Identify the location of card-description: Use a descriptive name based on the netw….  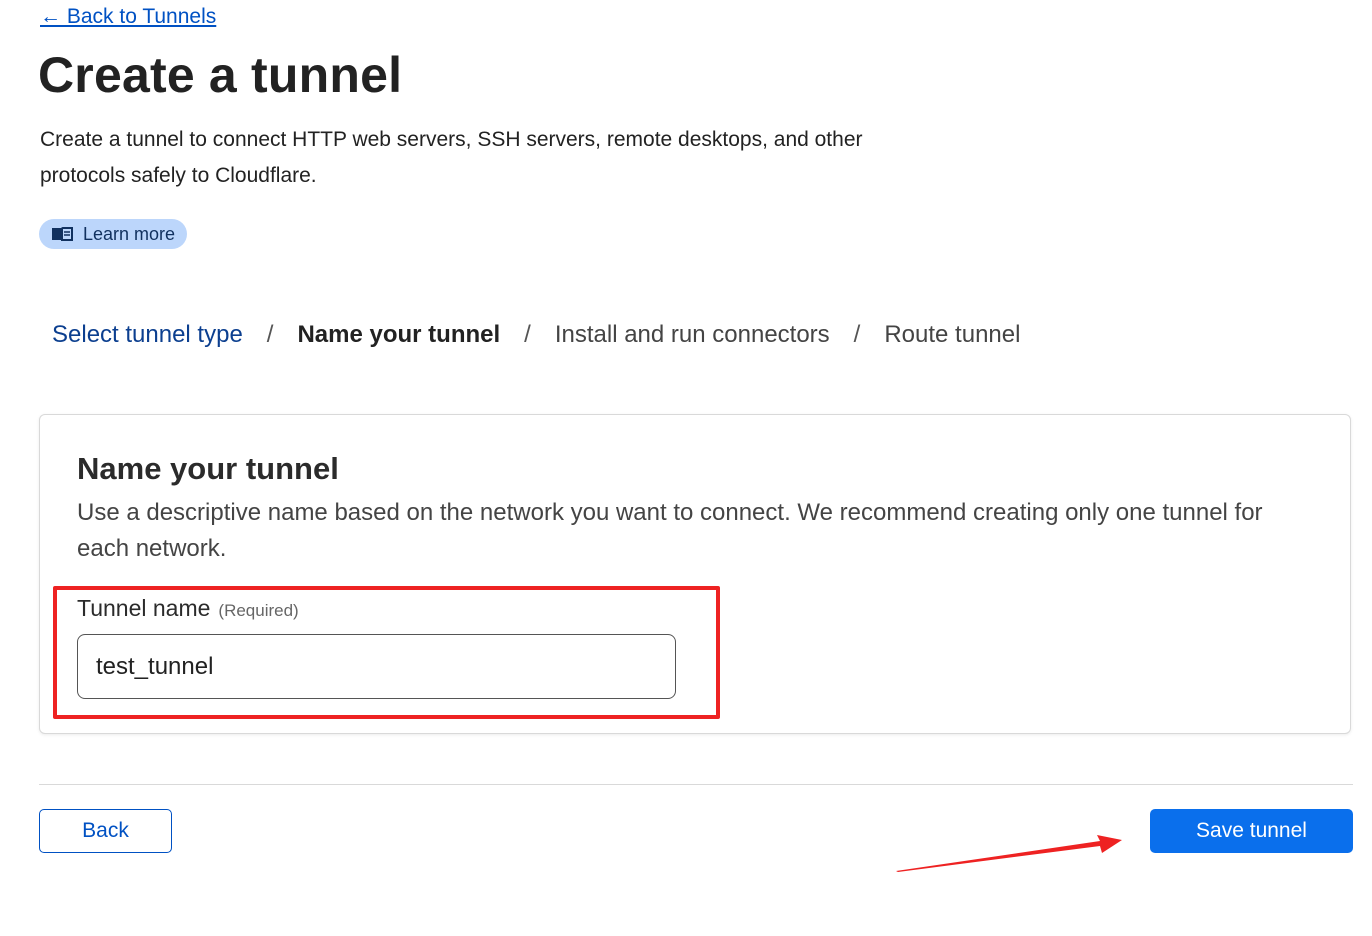
(670, 530).